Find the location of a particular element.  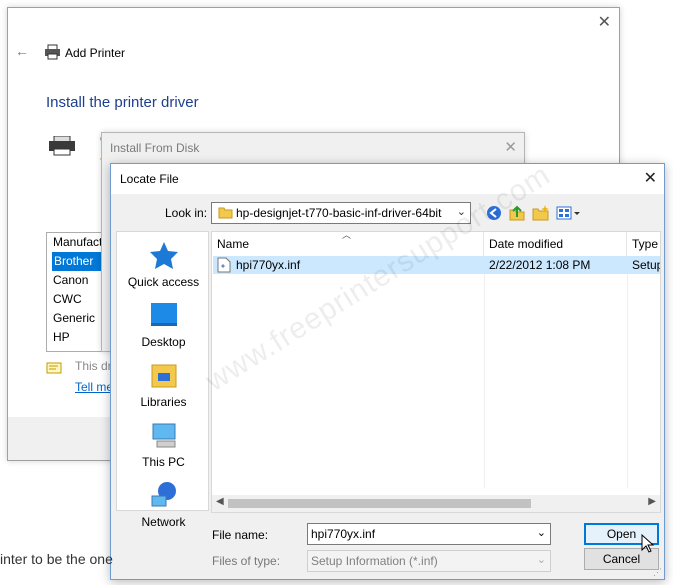

list-item: CWC is located at coordinates (76, 299).